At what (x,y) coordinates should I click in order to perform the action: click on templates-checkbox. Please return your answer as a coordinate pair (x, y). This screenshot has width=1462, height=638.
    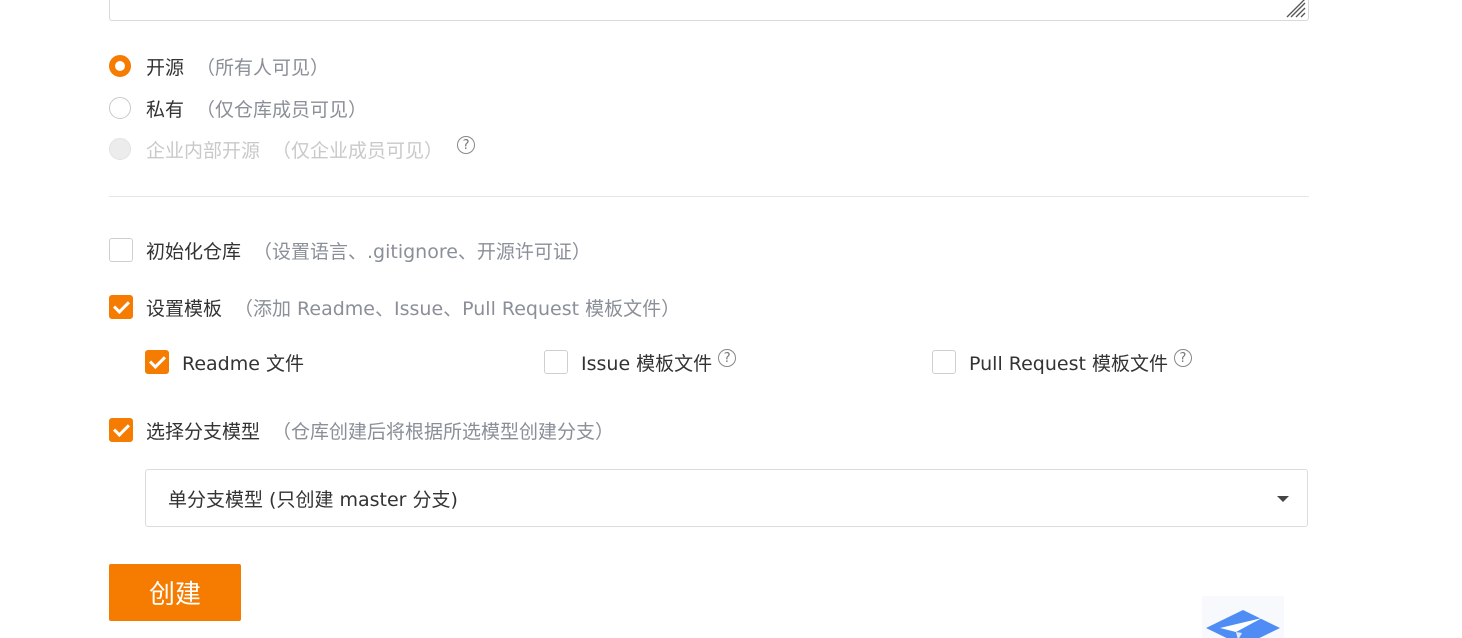
    Looking at the image, I should click on (121, 307).